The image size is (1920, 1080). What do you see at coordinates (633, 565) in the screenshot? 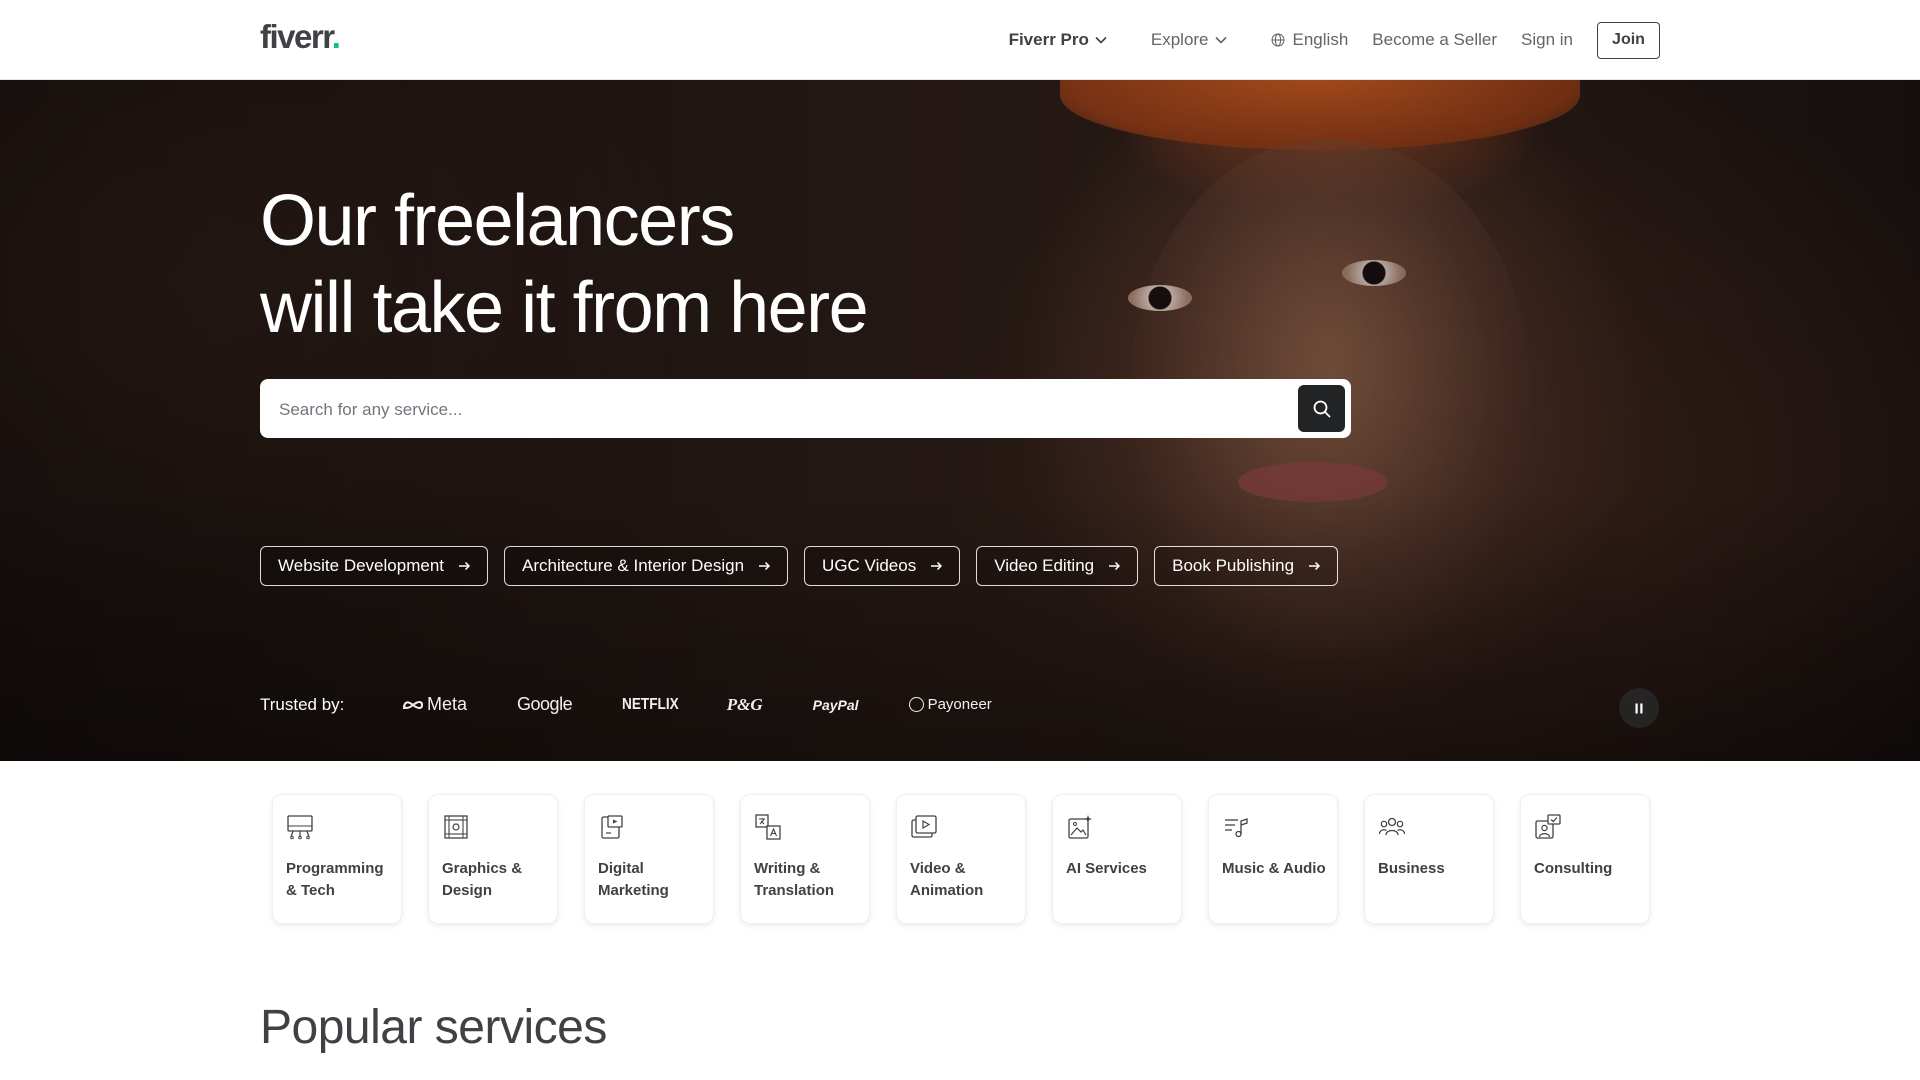
I see `pill-label: Architecture & Interior Design` at bounding box center [633, 565].